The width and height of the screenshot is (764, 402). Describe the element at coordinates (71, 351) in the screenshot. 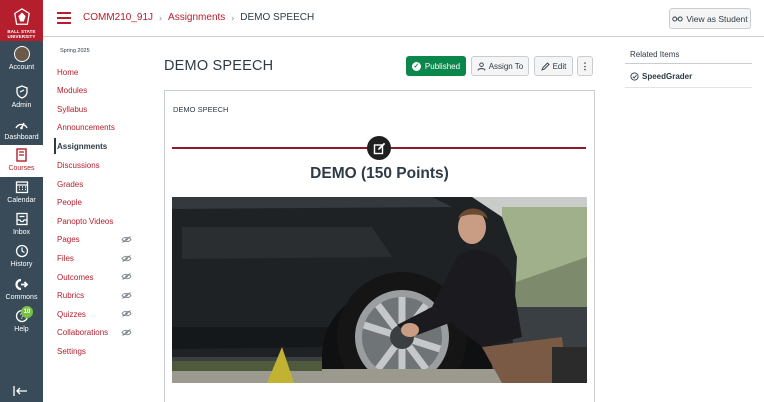

I see `course-nav-settings: Settings` at that location.